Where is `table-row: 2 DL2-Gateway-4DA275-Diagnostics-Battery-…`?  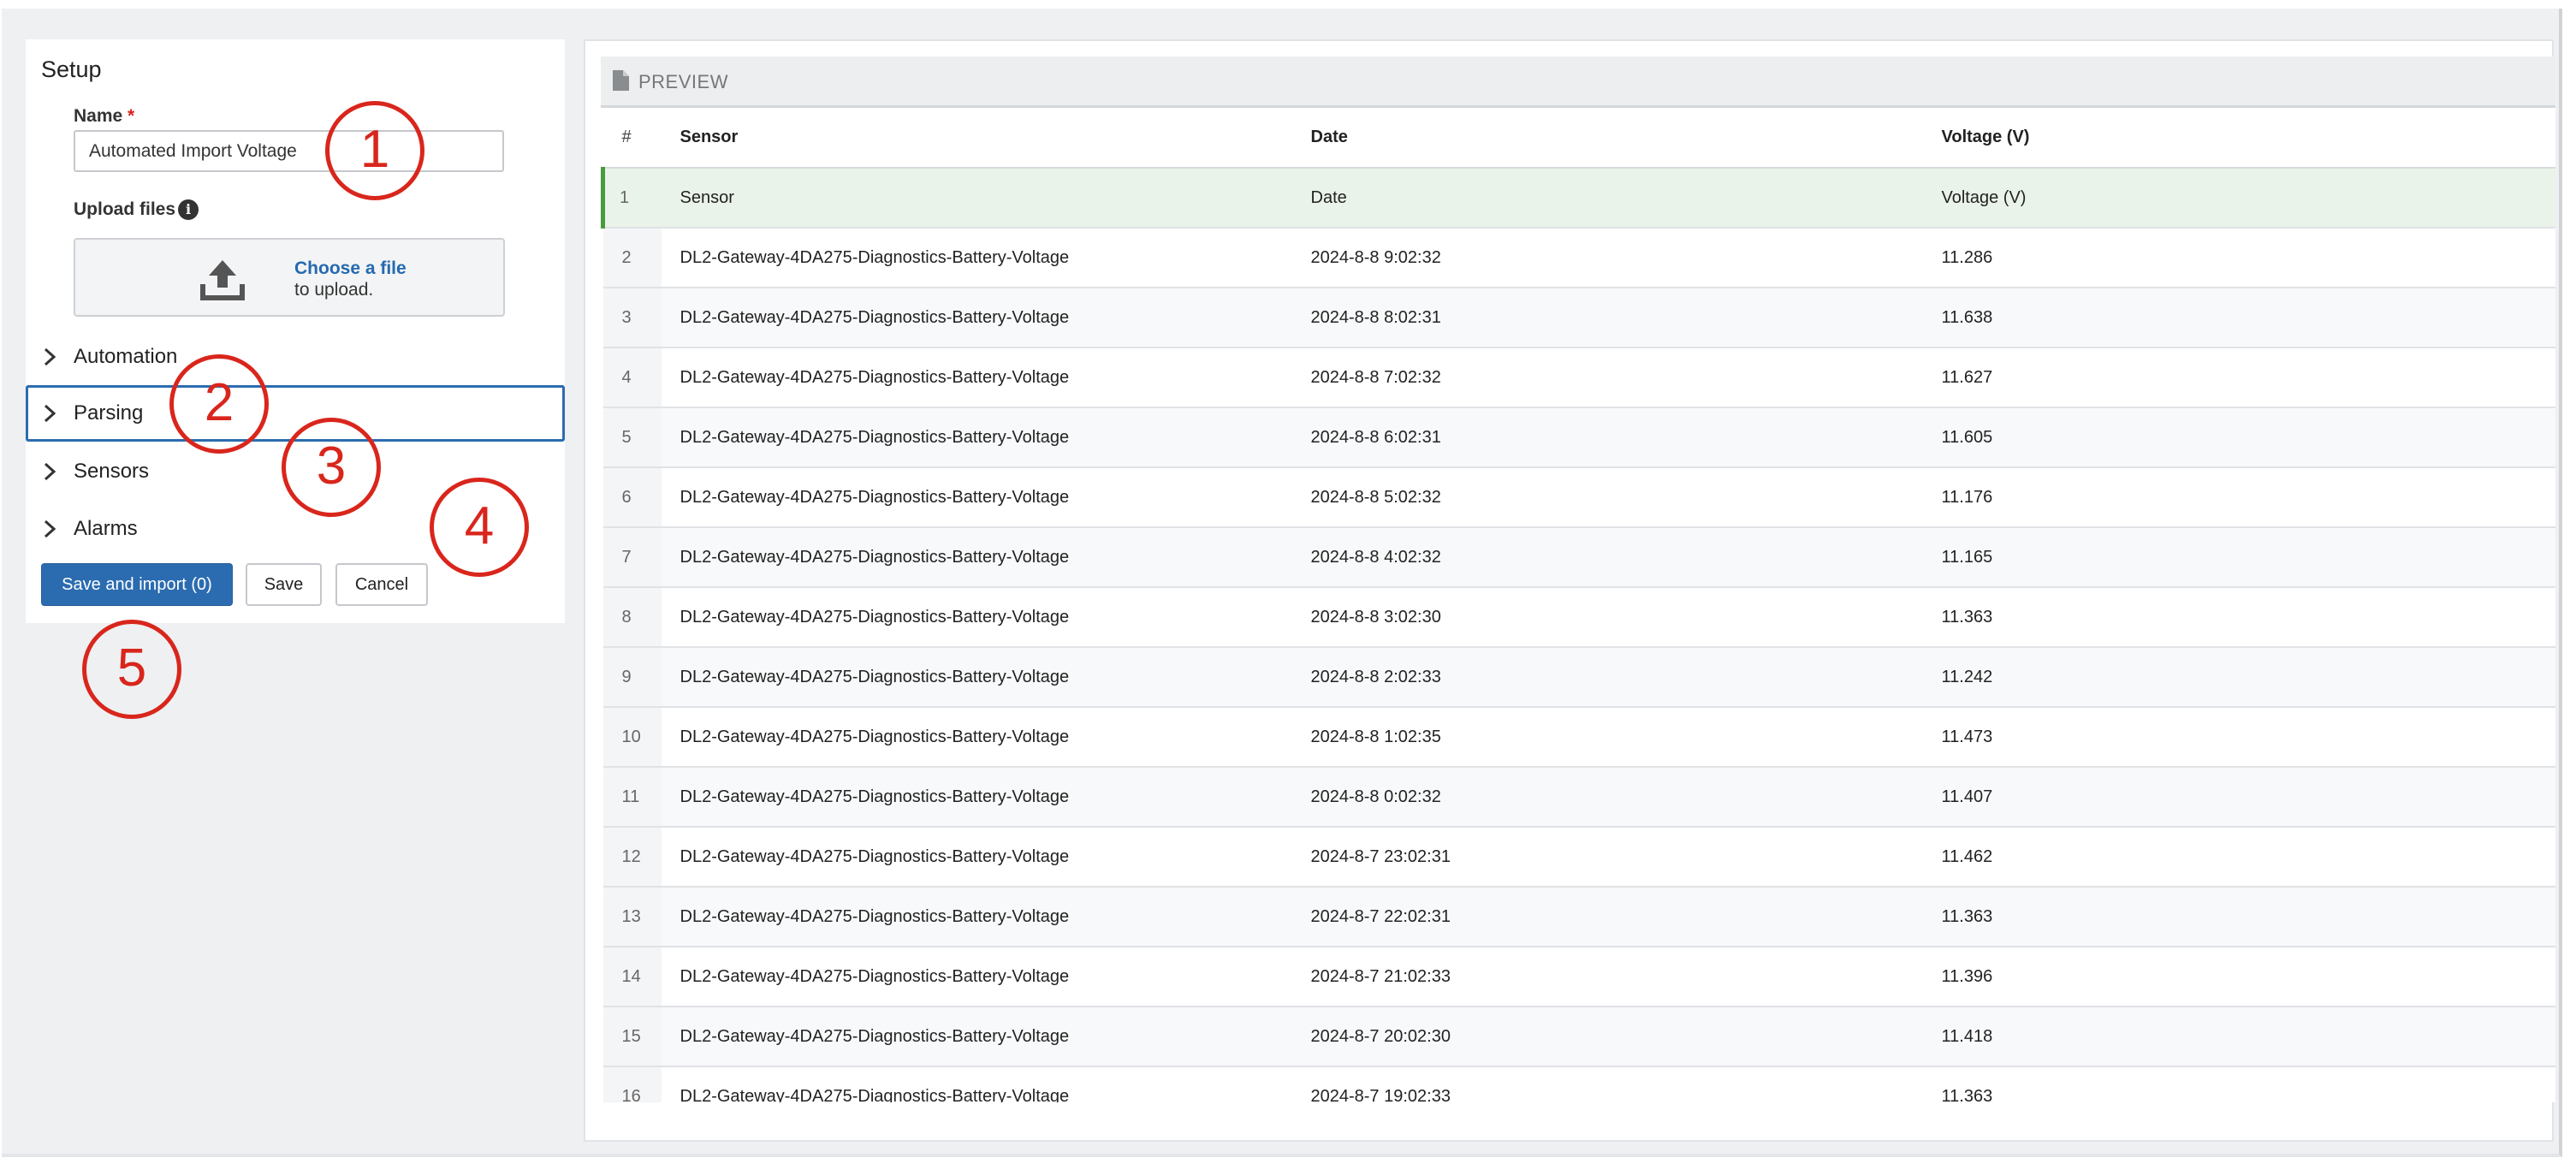 table-row: 2 DL2-Gateway-4DA275-Diagnostics-Battery-… is located at coordinates (1578, 258).